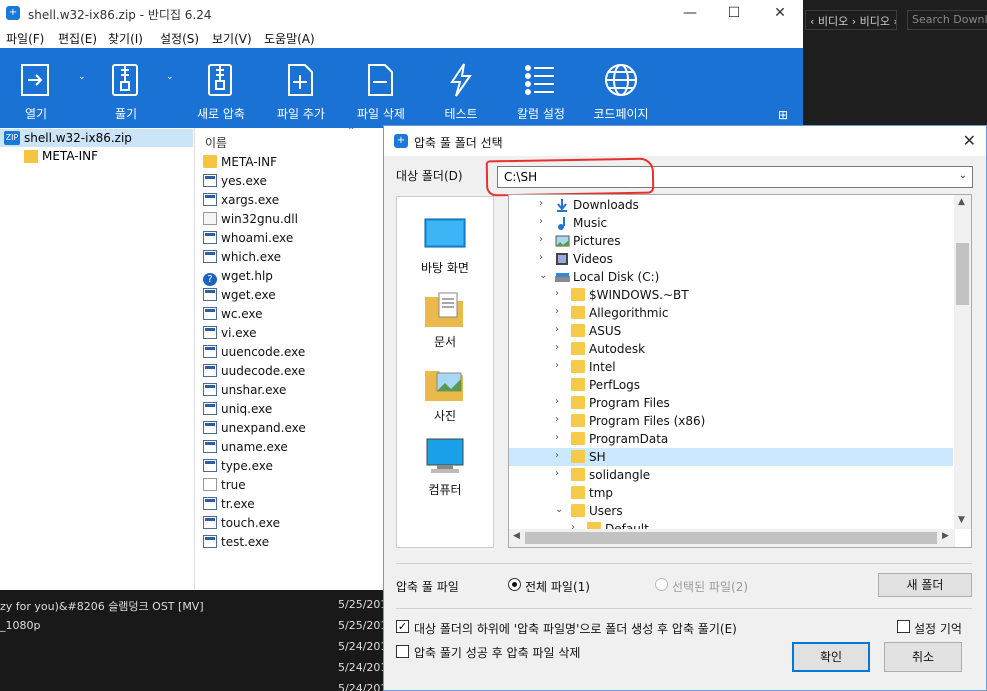 The image size is (987, 691). What do you see at coordinates (731, 205) in the screenshot?
I see `tree-item: › Downloads` at bounding box center [731, 205].